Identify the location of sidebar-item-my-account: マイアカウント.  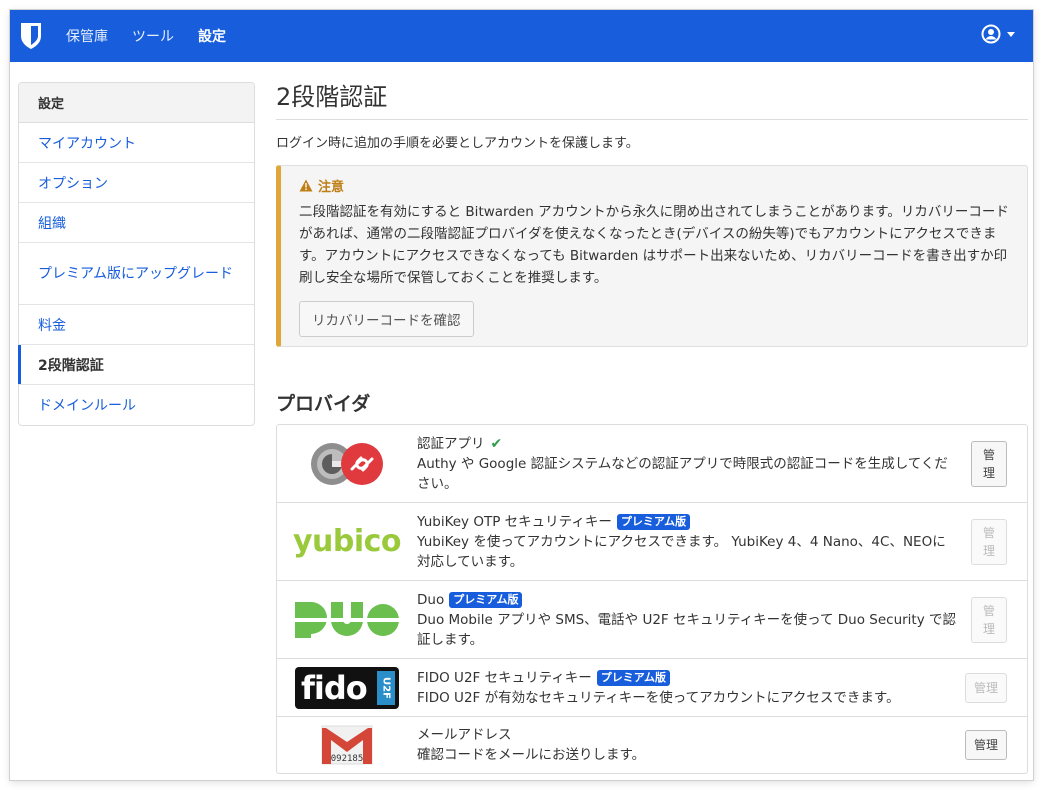
(136, 143).